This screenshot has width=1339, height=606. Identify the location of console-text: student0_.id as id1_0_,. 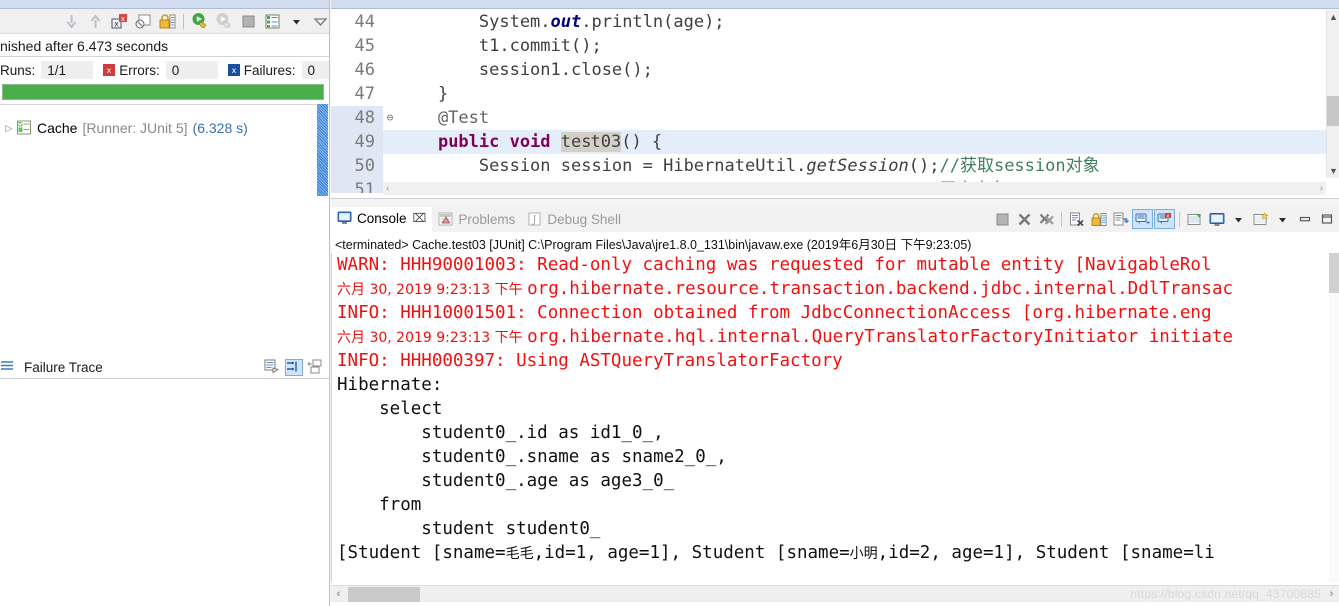
(500, 433).